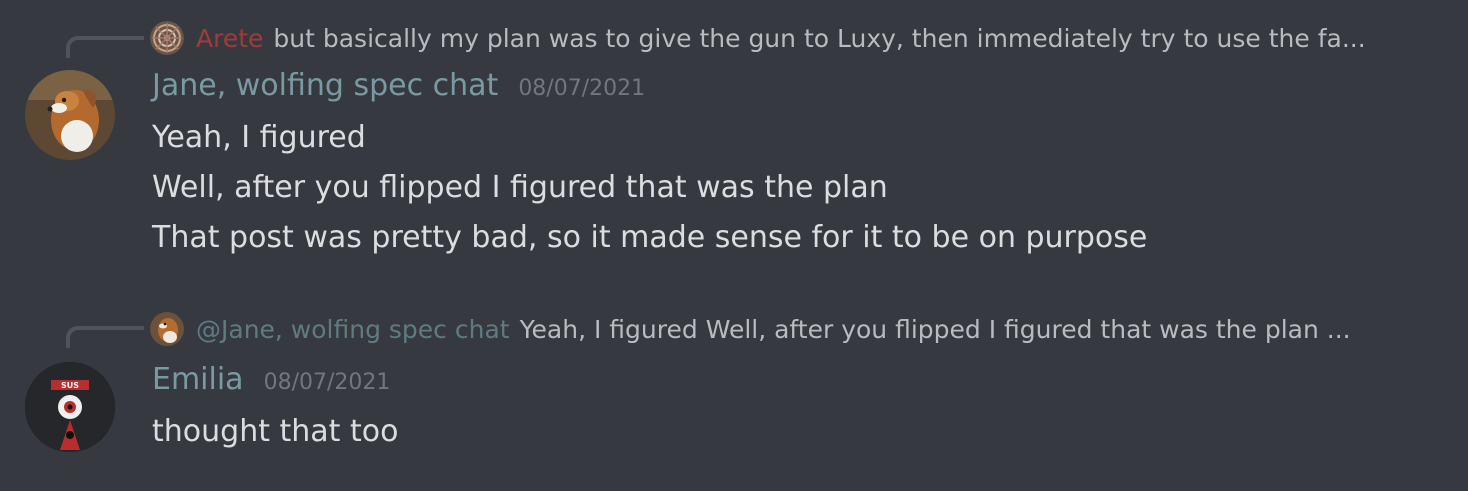  I want to click on poster-title: SUS, so click(70, 385).